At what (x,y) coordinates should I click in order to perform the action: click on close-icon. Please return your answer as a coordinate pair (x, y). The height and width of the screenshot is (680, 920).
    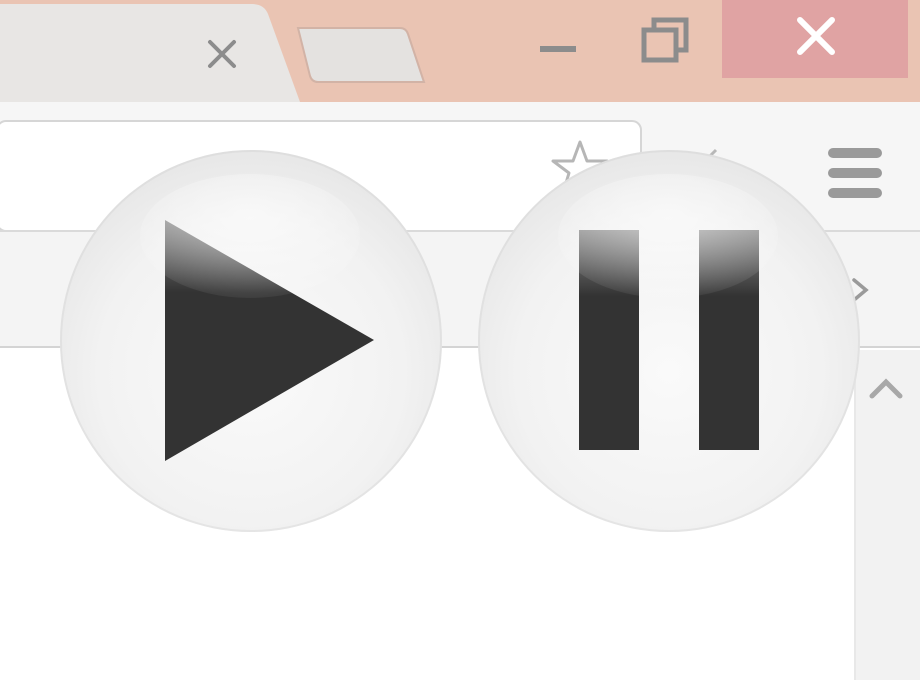
    Looking at the image, I should click on (816, 36).